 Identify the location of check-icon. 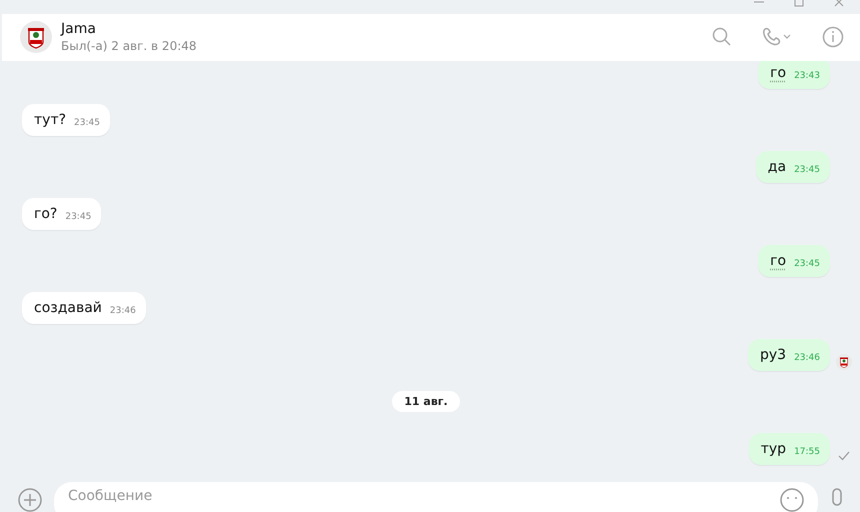
(844, 456).